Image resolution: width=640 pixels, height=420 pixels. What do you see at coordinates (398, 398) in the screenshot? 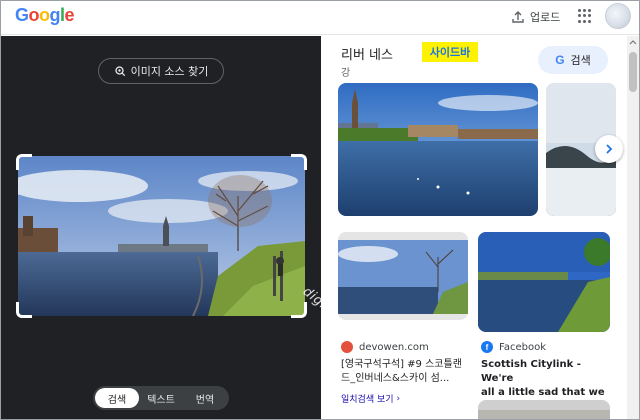
I see `chevron-right-small-icon: ›` at bounding box center [398, 398].